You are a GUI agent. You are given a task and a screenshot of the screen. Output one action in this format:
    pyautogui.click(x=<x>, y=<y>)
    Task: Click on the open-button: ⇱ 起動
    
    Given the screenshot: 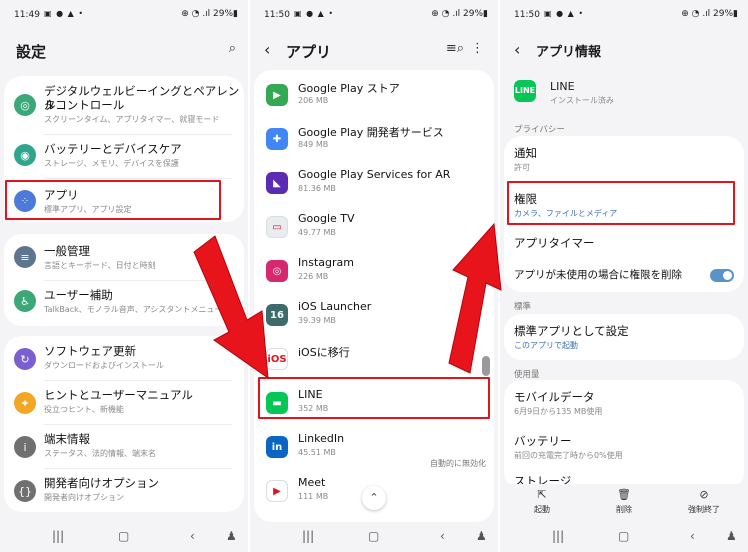 What is the action you would take?
    pyautogui.click(x=542, y=501)
    